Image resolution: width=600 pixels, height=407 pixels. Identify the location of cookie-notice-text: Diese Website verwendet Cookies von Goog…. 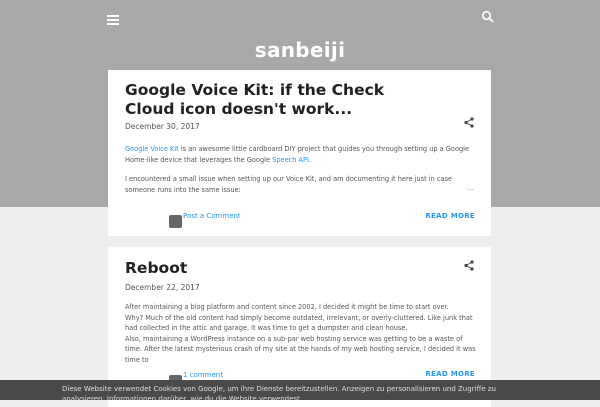
(279, 392).